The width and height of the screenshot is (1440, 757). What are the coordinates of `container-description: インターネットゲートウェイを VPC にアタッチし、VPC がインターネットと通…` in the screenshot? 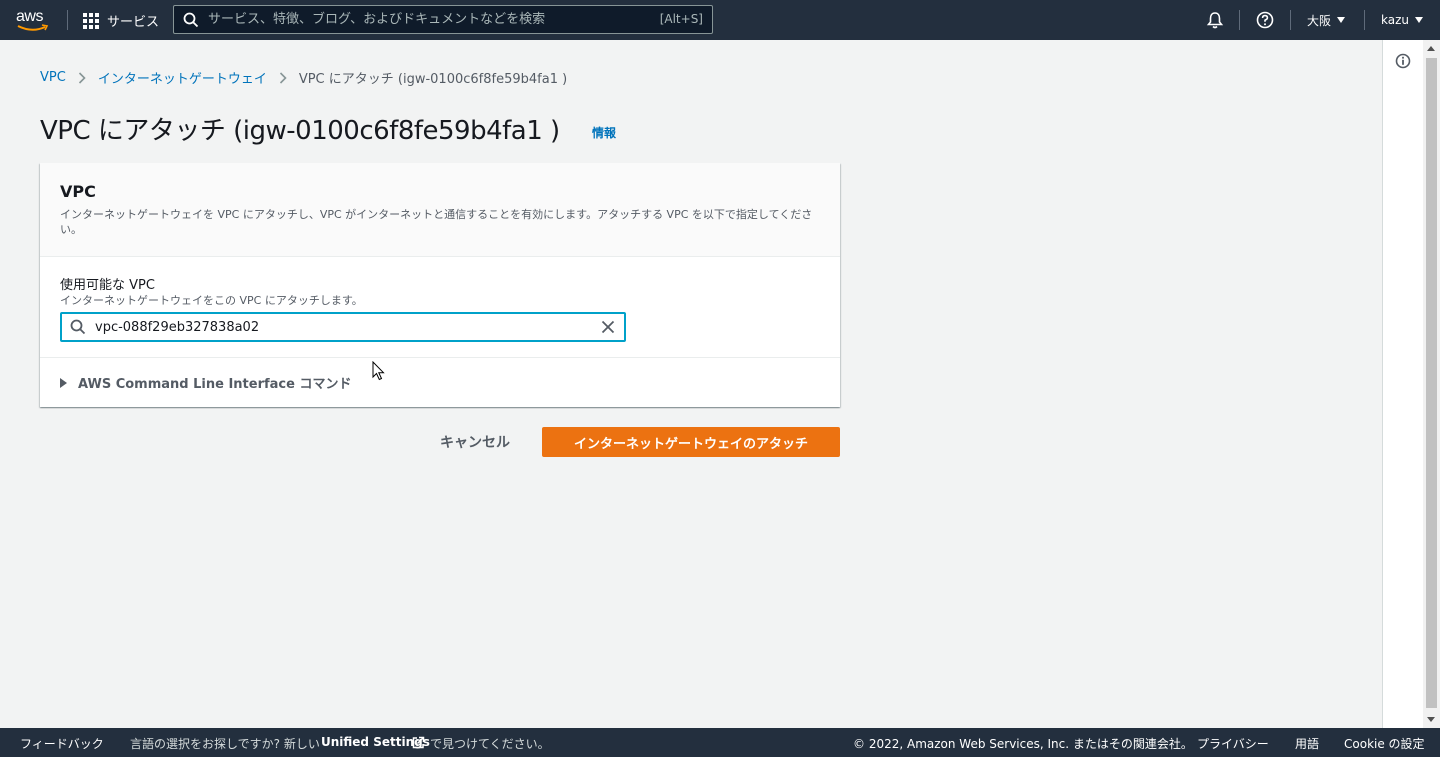 It's located at (436, 222).